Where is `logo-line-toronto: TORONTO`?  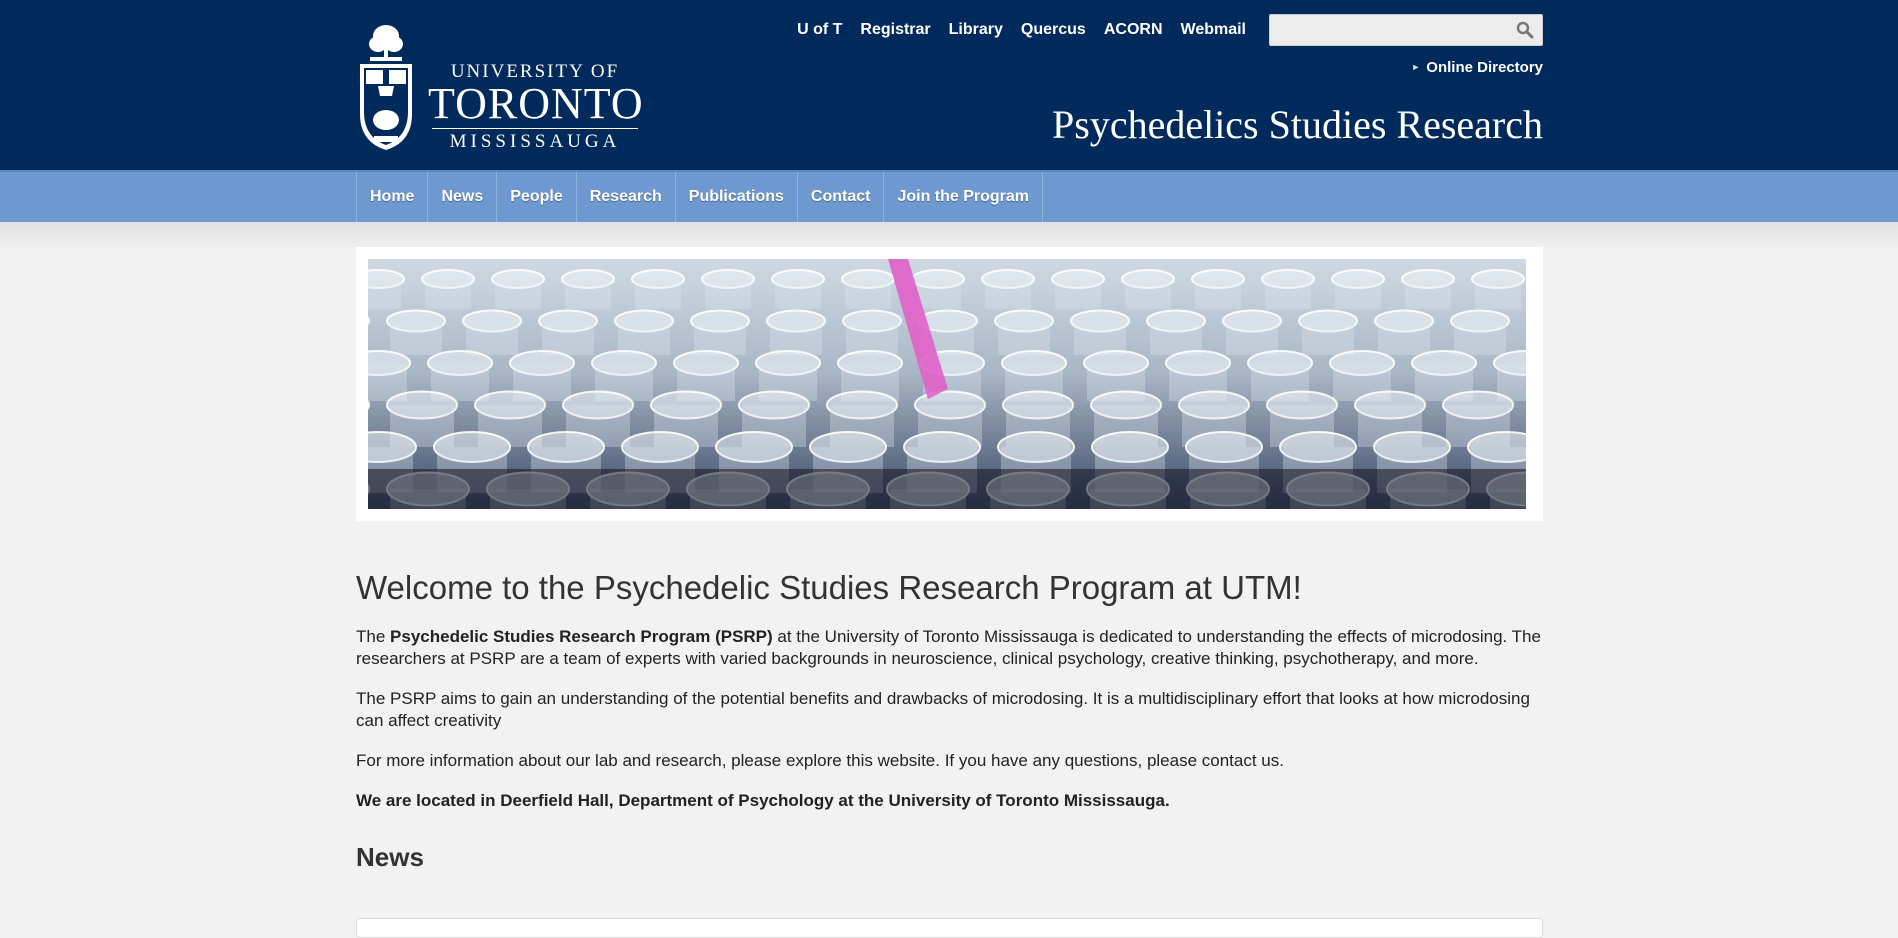
logo-line-toronto: TORONTO is located at coordinates (536, 103).